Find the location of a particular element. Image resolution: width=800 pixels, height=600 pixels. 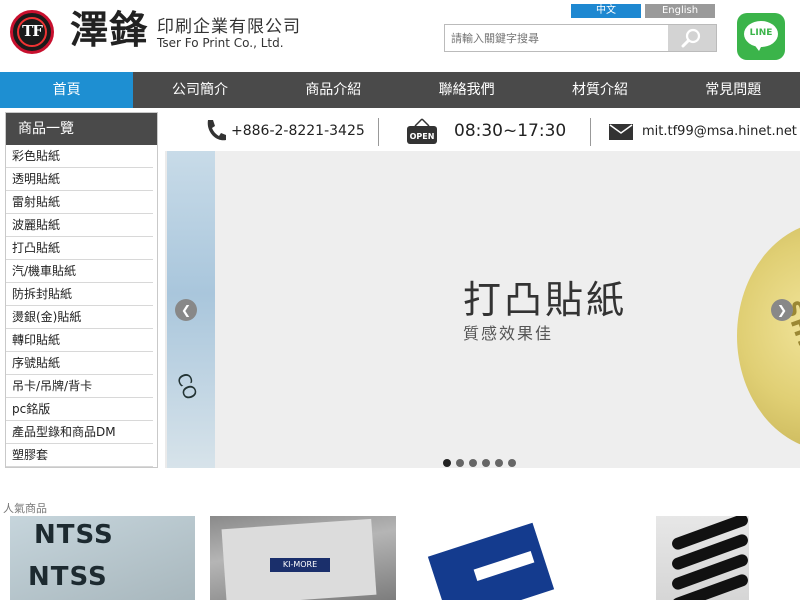

slide-title: 打凸貼紙 is located at coordinates (545, 300).